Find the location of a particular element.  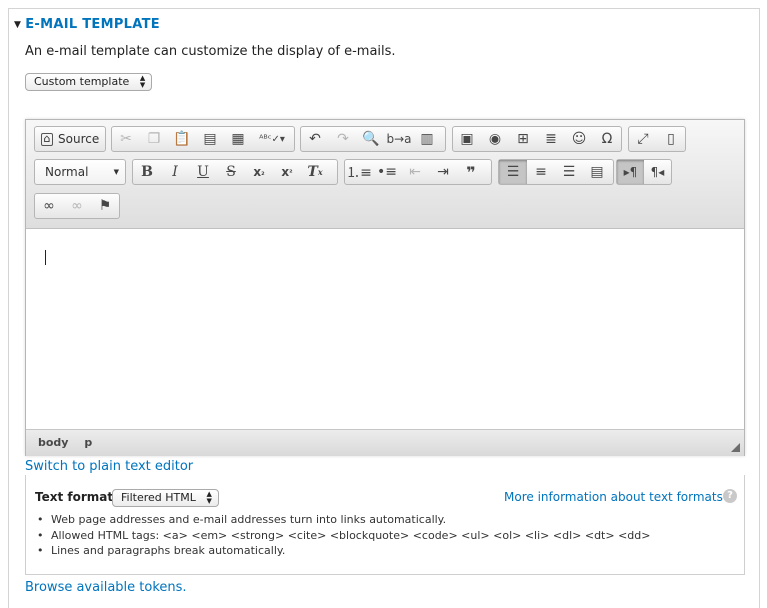

paste-word-icon: ▦ is located at coordinates (238, 139).